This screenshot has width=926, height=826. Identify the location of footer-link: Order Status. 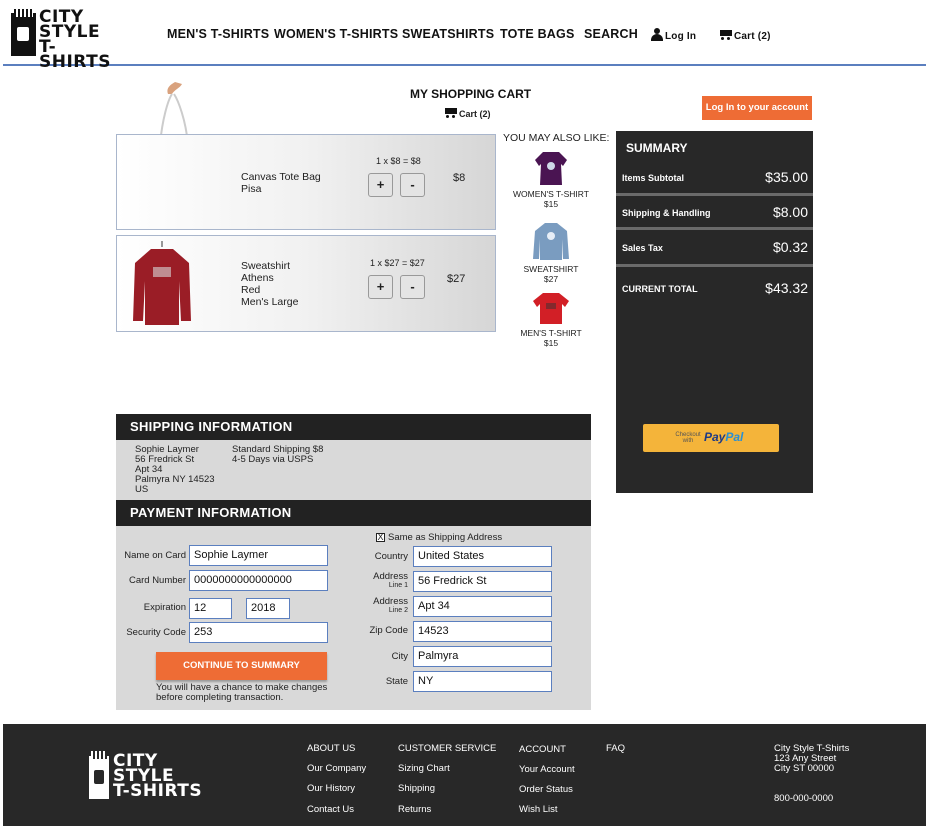
(546, 789).